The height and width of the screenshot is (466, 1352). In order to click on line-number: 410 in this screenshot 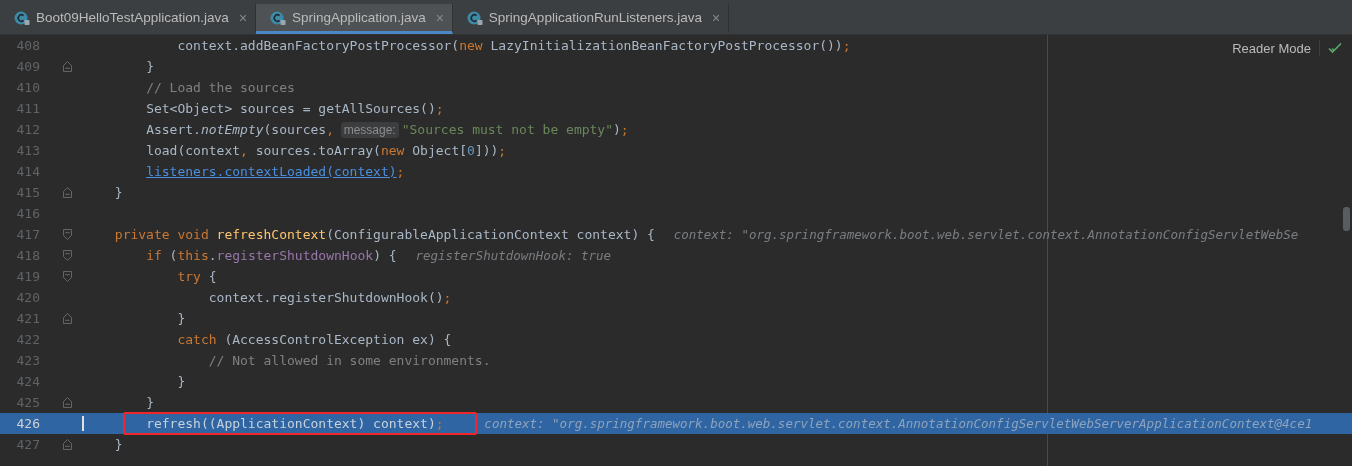, I will do `click(27, 87)`.